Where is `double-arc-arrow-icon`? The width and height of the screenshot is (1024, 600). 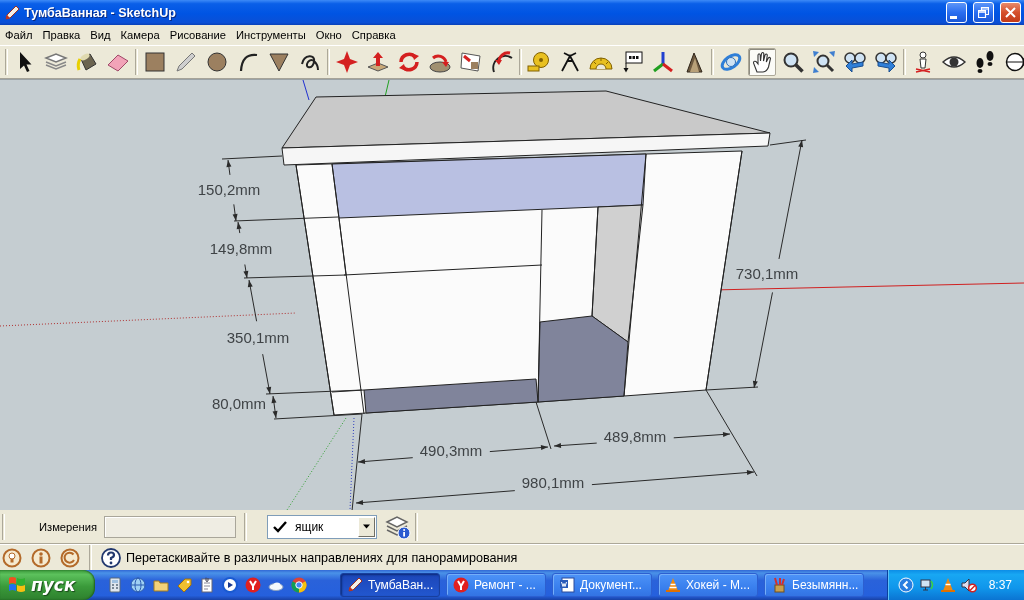
double-arc-arrow-icon is located at coordinates (502, 62).